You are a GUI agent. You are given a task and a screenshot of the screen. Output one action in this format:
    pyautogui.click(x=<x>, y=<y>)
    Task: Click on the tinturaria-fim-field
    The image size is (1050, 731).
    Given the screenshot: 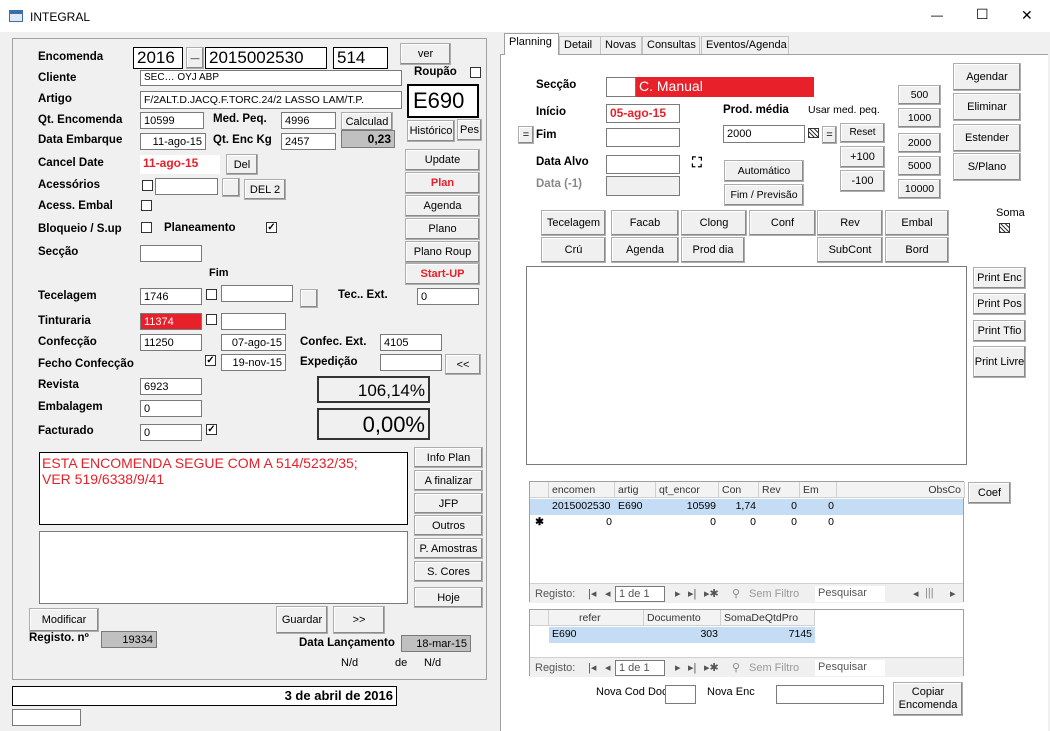 What is the action you would take?
    pyautogui.click(x=253, y=321)
    